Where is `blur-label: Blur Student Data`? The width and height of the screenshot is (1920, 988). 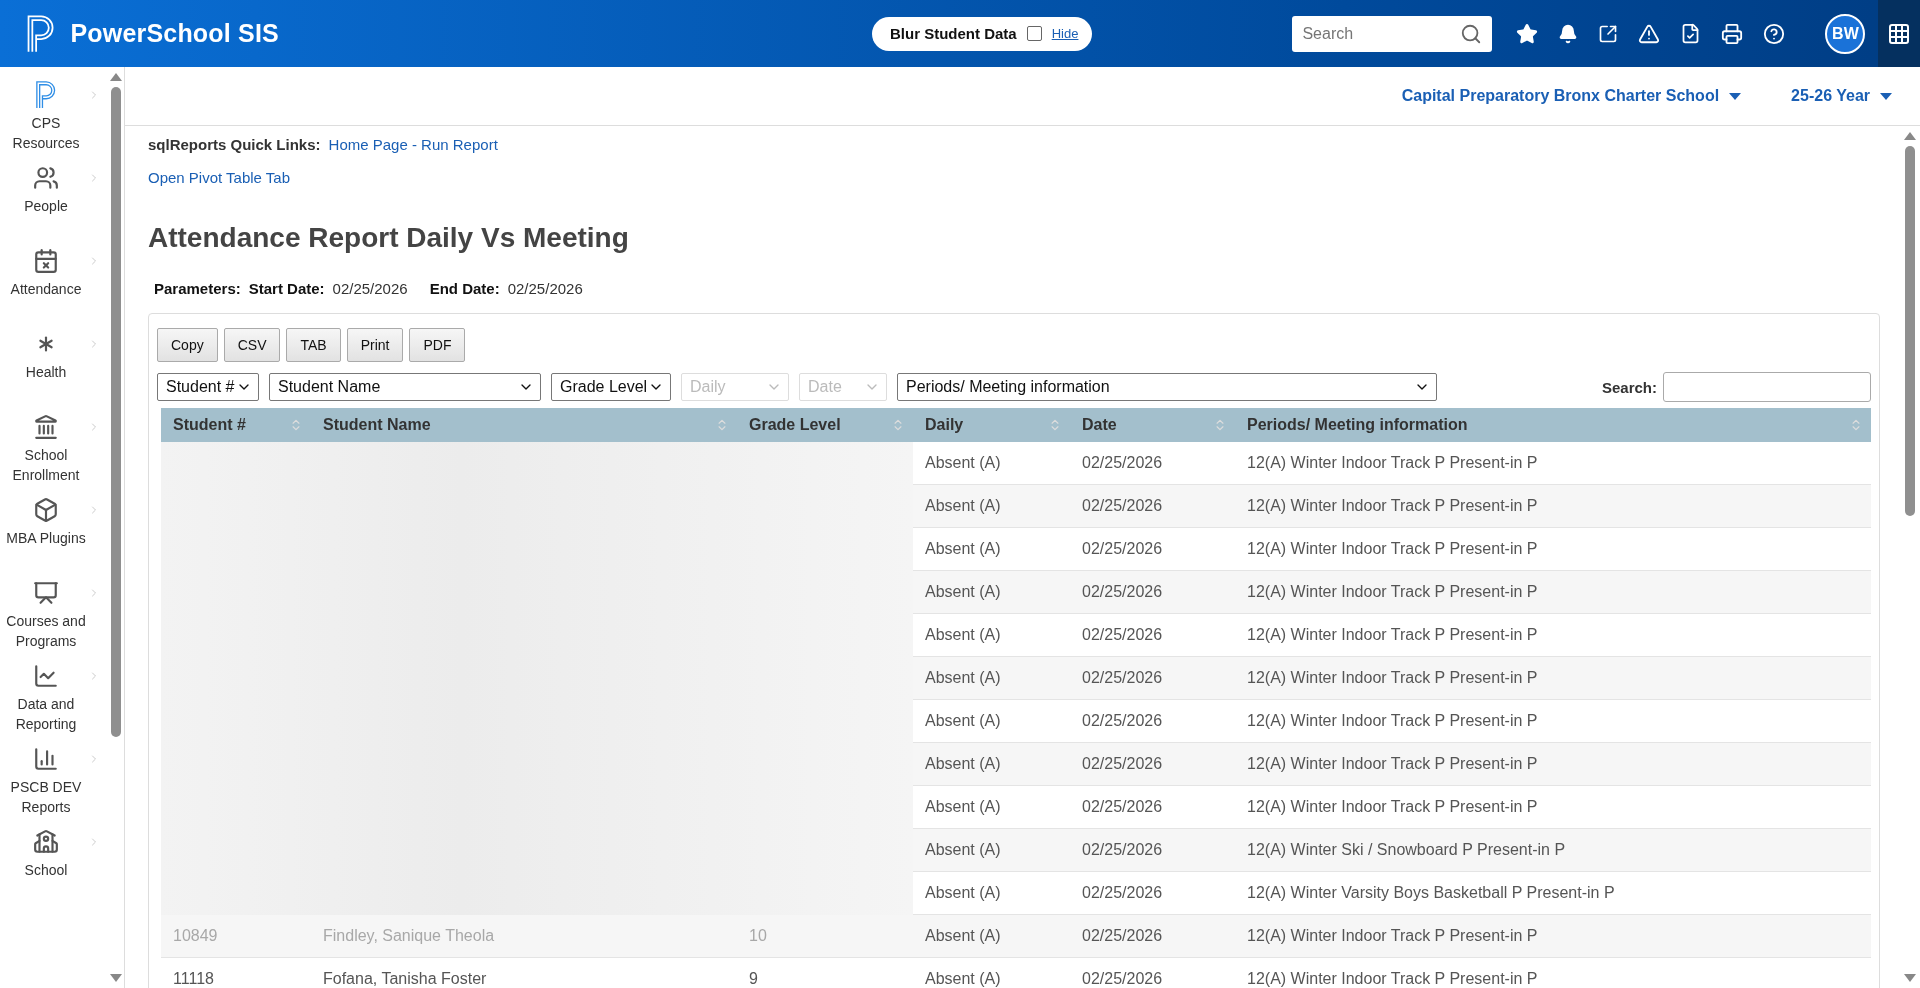
blur-label: Blur Student Data is located at coordinates (953, 33).